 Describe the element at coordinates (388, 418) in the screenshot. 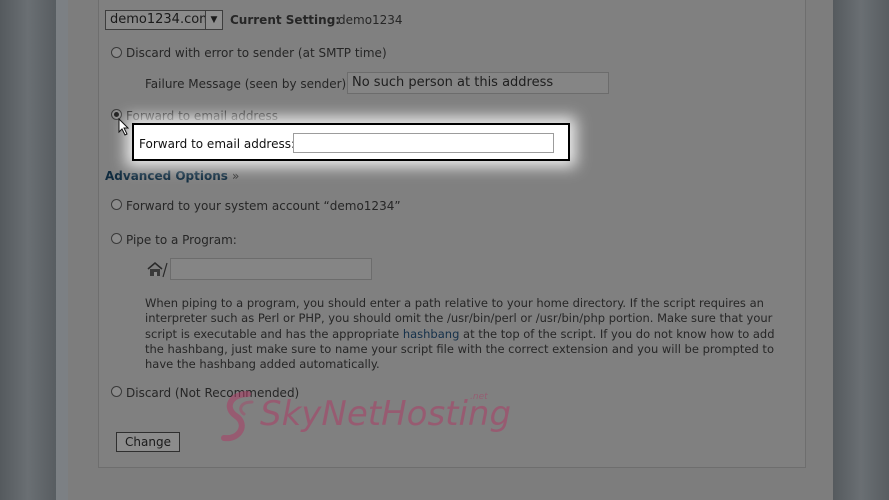

I see `watermark: SkyNetHosting .net` at that location.